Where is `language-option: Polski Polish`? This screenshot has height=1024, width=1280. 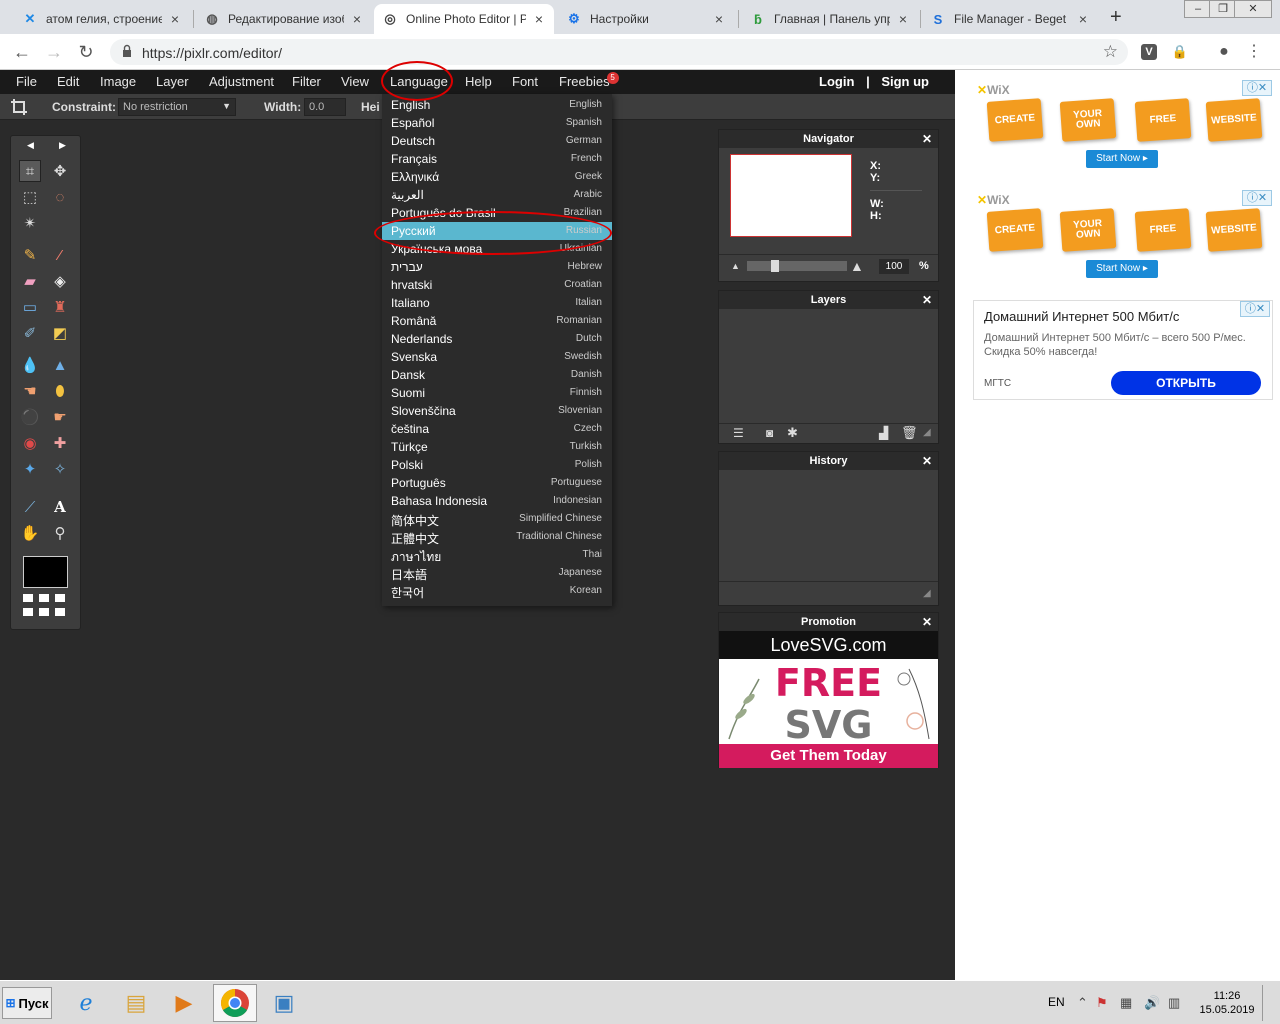 language-option: Polski Polish is located at coordinates (497, 465).